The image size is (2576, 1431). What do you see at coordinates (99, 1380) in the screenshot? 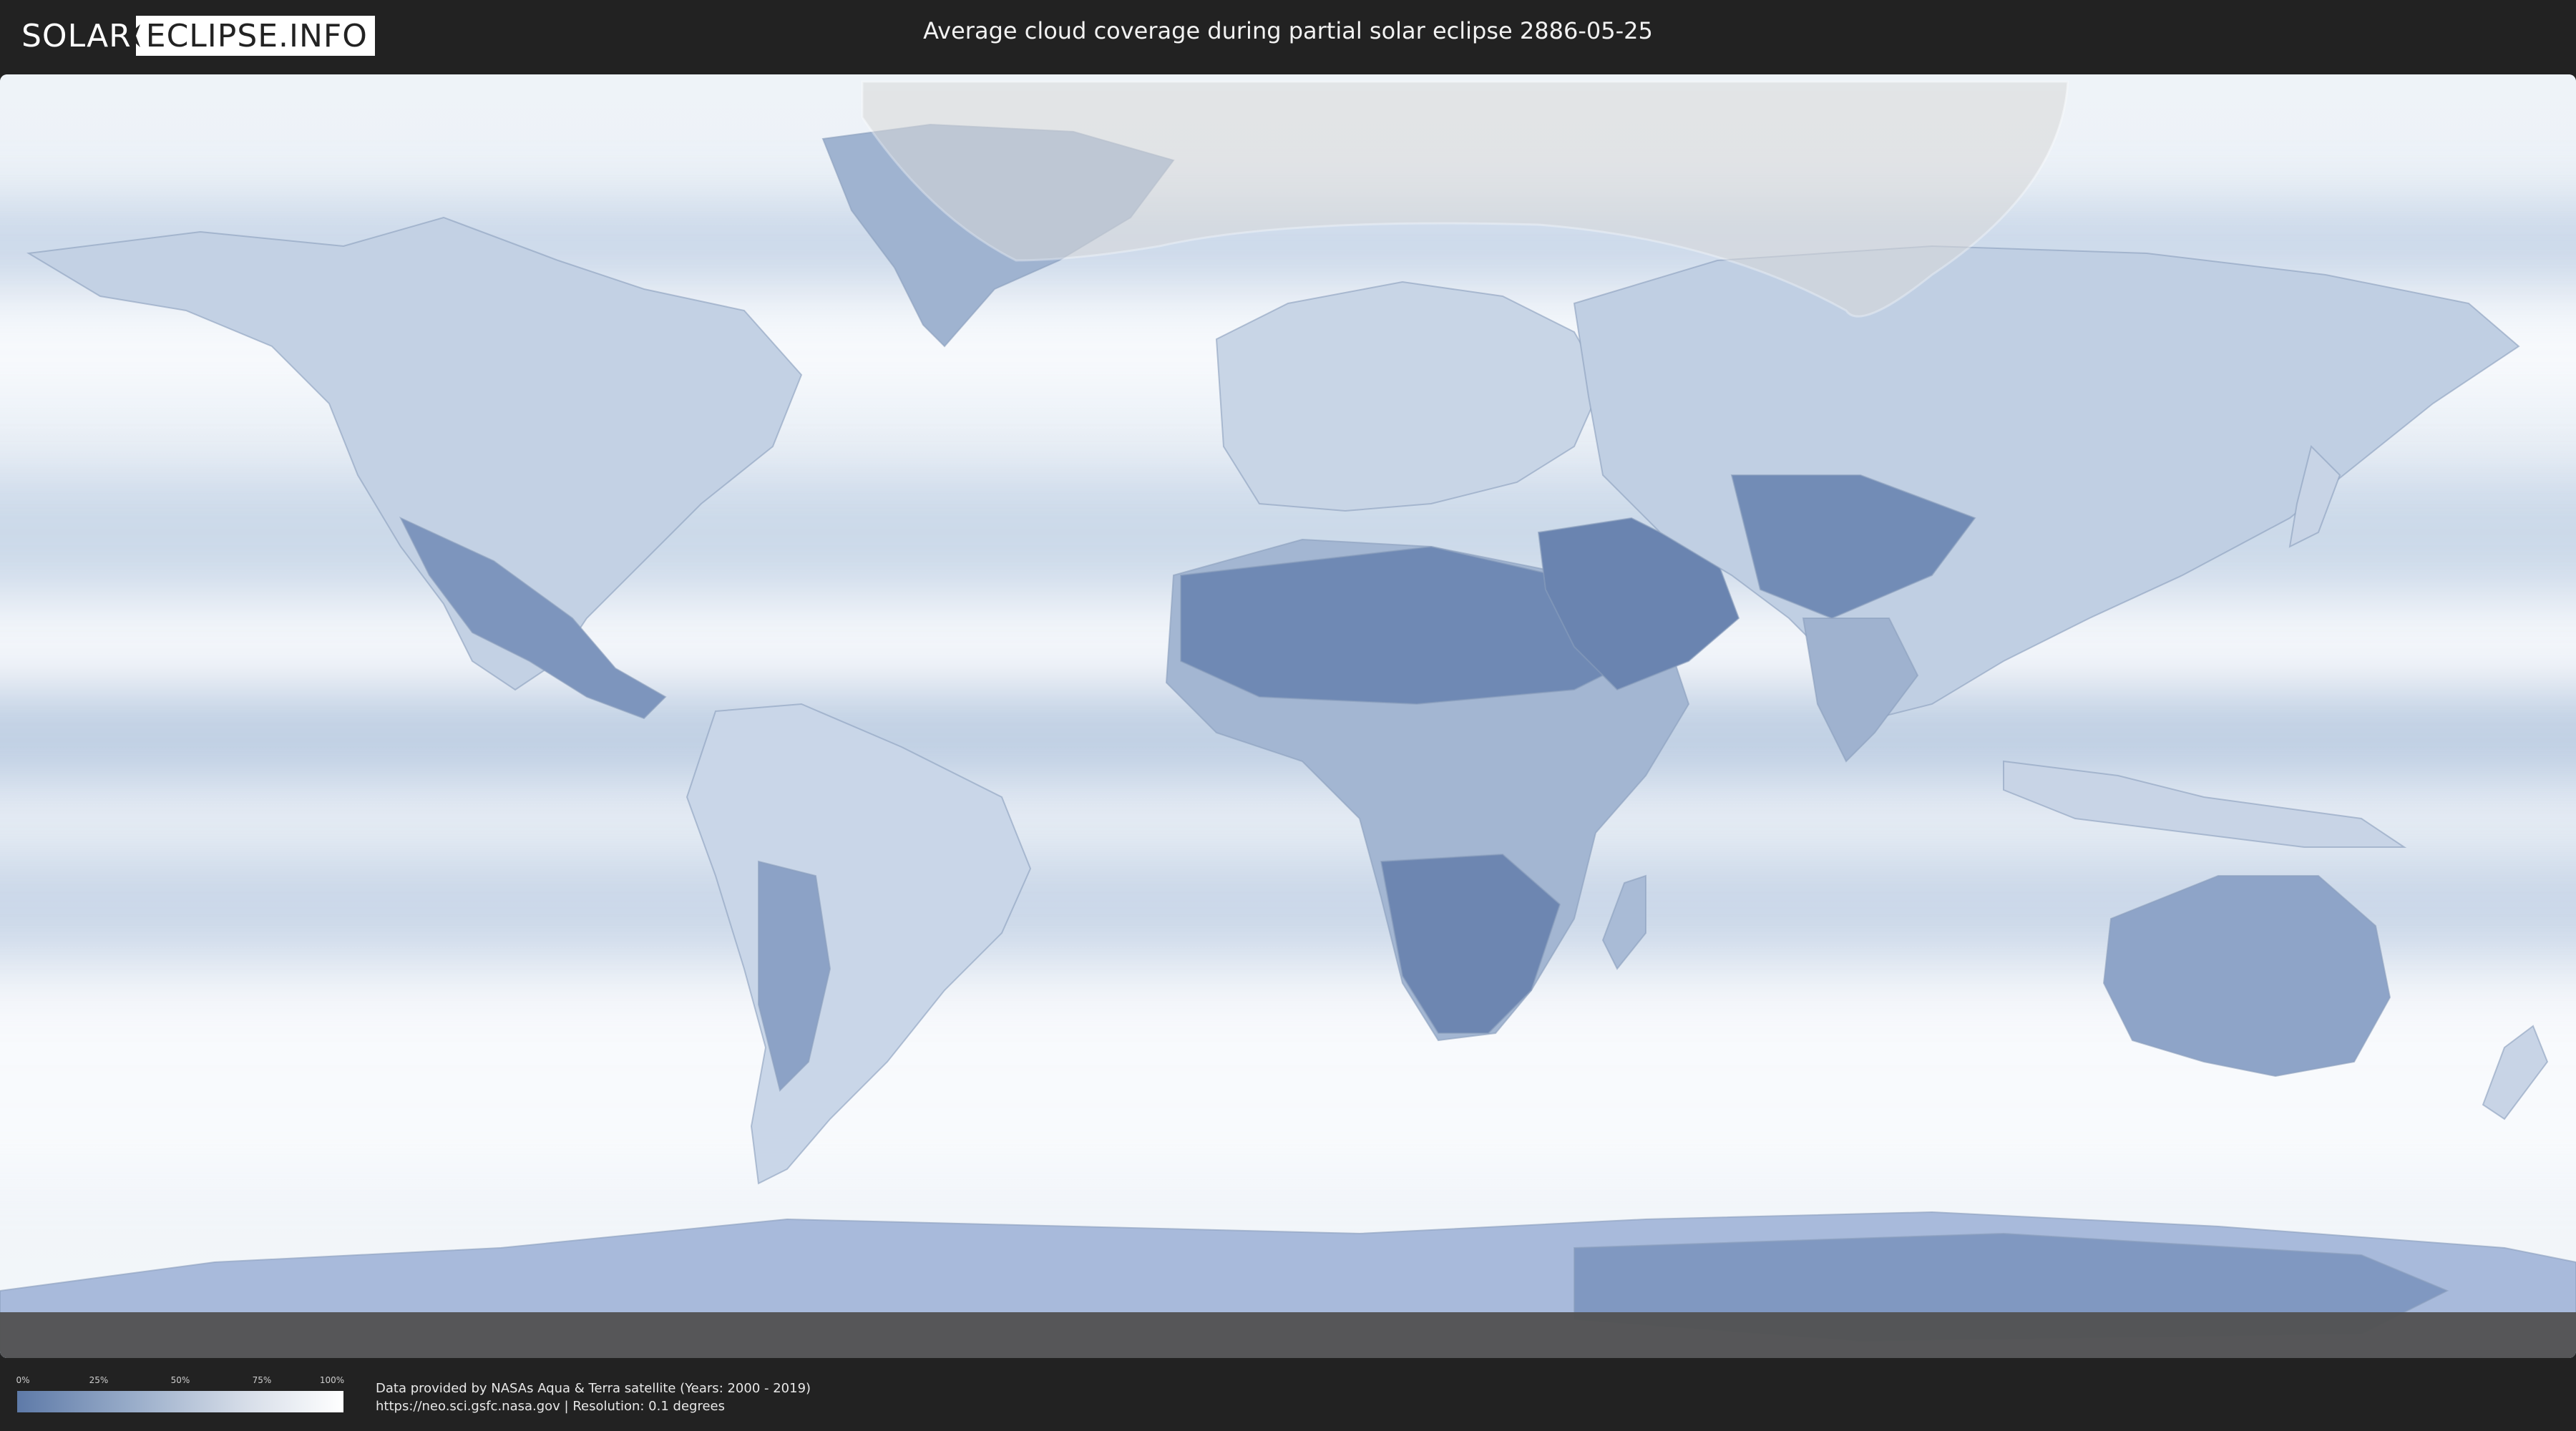
I see `legend-tick-25: 25%` at bounding box center [99, 1380].